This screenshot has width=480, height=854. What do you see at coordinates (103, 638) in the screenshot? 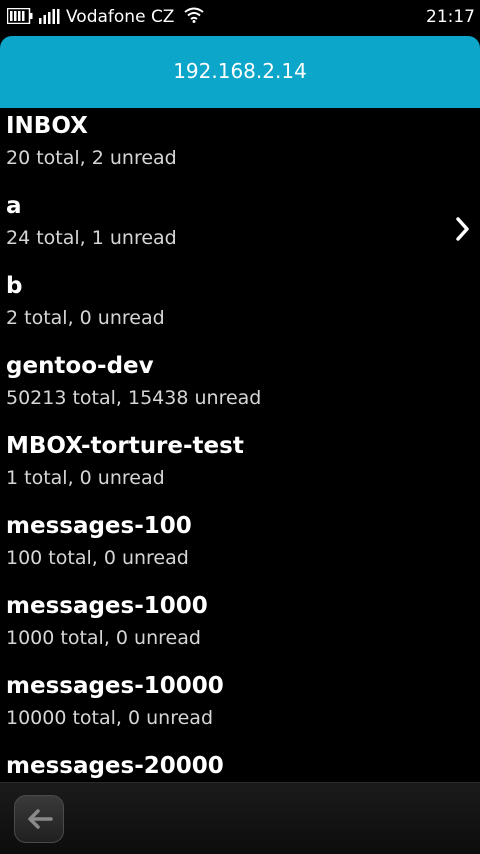
I see `folder-stats: 1000 total, 0 unread` at bounding box center [103, 638].